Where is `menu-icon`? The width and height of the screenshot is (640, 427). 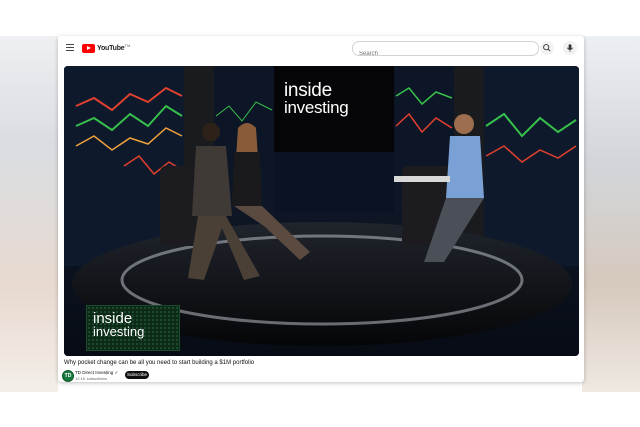 menu-icon is located at coordinates (70, 47).